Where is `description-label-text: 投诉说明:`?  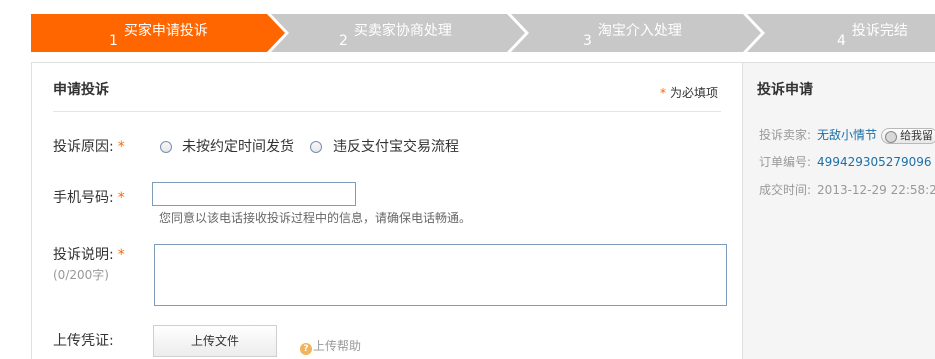 description-label-text: 投诉说明: is located at coordinates (83, 255).